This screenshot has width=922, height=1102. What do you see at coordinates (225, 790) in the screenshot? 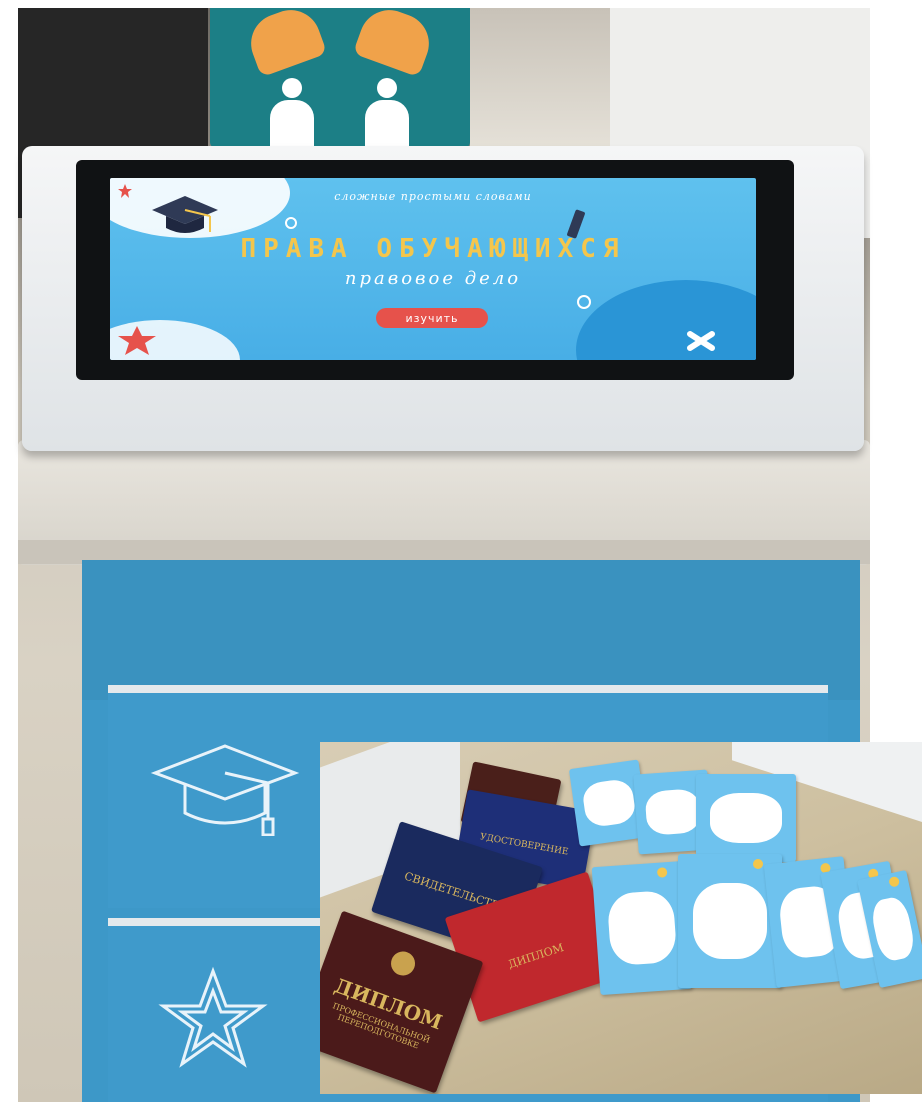
I see `graduation-cap-icon` at bounding box center [225, 790].